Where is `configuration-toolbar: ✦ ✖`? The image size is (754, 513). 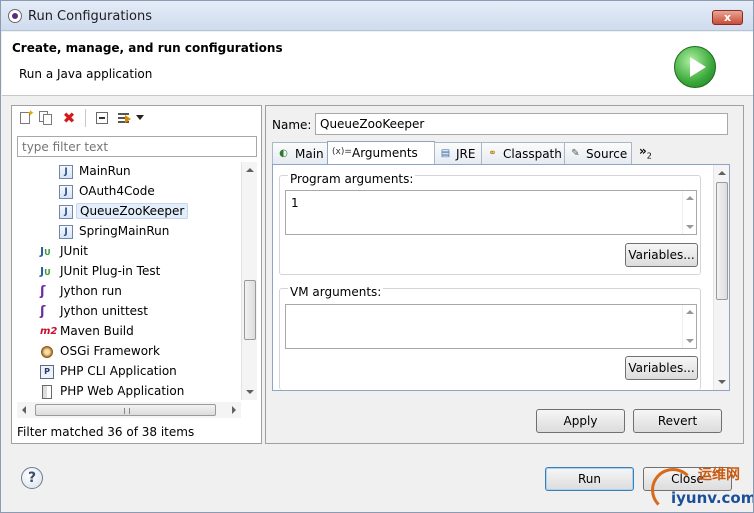
configuration-toolbar: ✦ ✖ is located at coordinates (136, 118).